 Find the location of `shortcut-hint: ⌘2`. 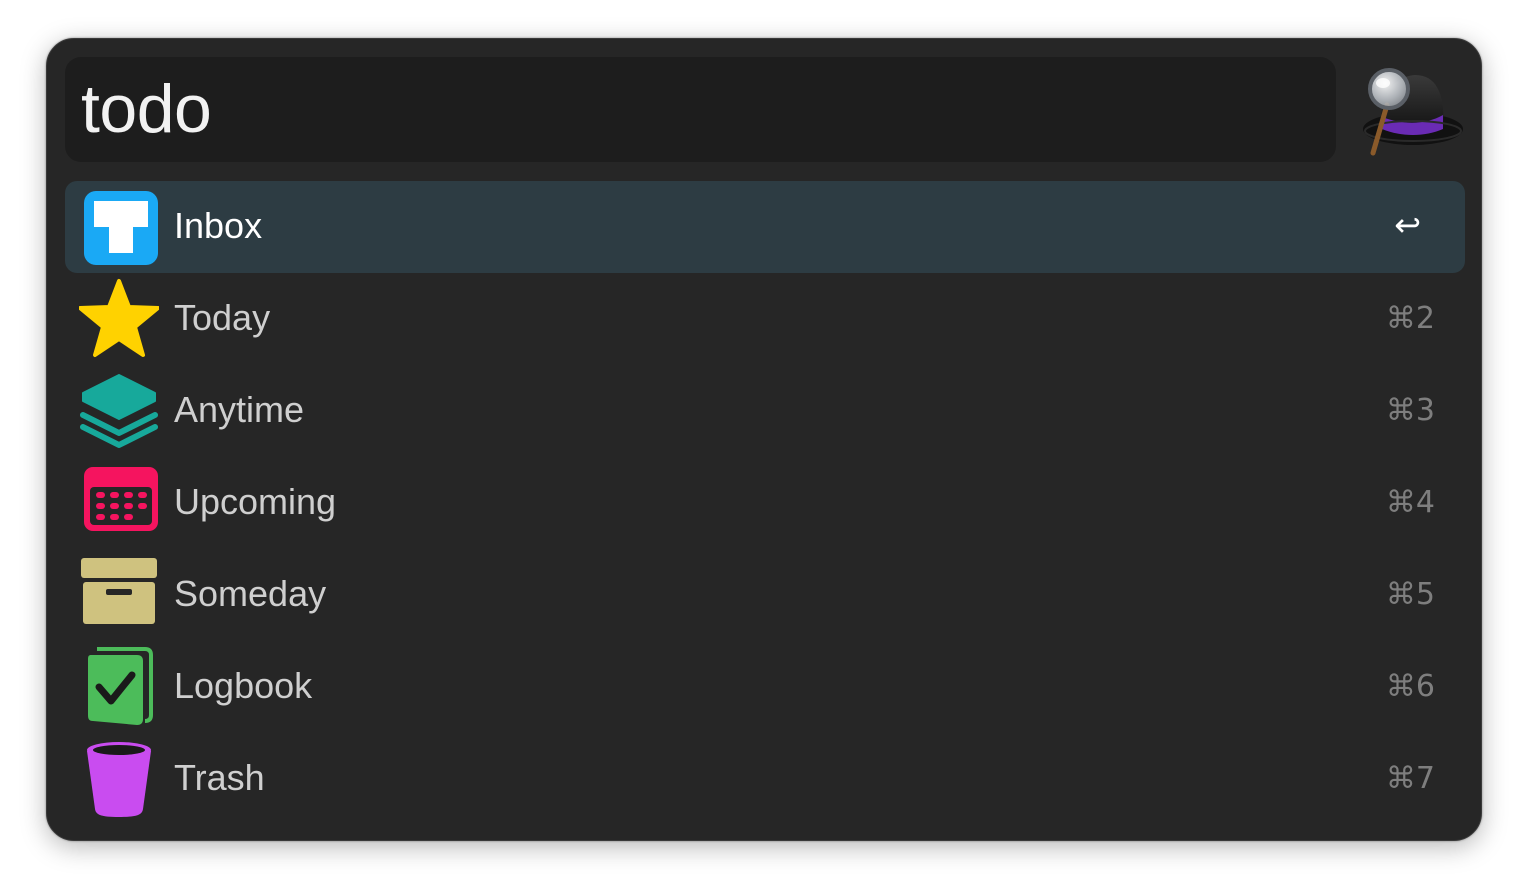

shortcut-hint: ⌘2 is located at coordinates (1410, 318).